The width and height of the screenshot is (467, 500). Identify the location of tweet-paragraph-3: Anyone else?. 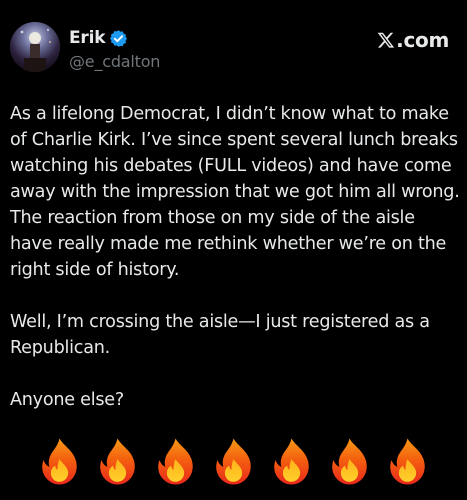
(67, 400).